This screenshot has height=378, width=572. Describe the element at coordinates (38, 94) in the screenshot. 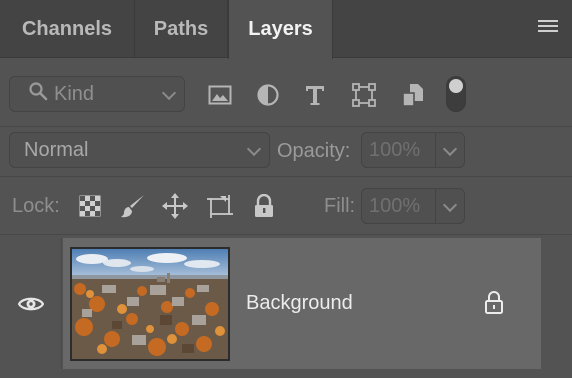

I see `search-icon` at that location.